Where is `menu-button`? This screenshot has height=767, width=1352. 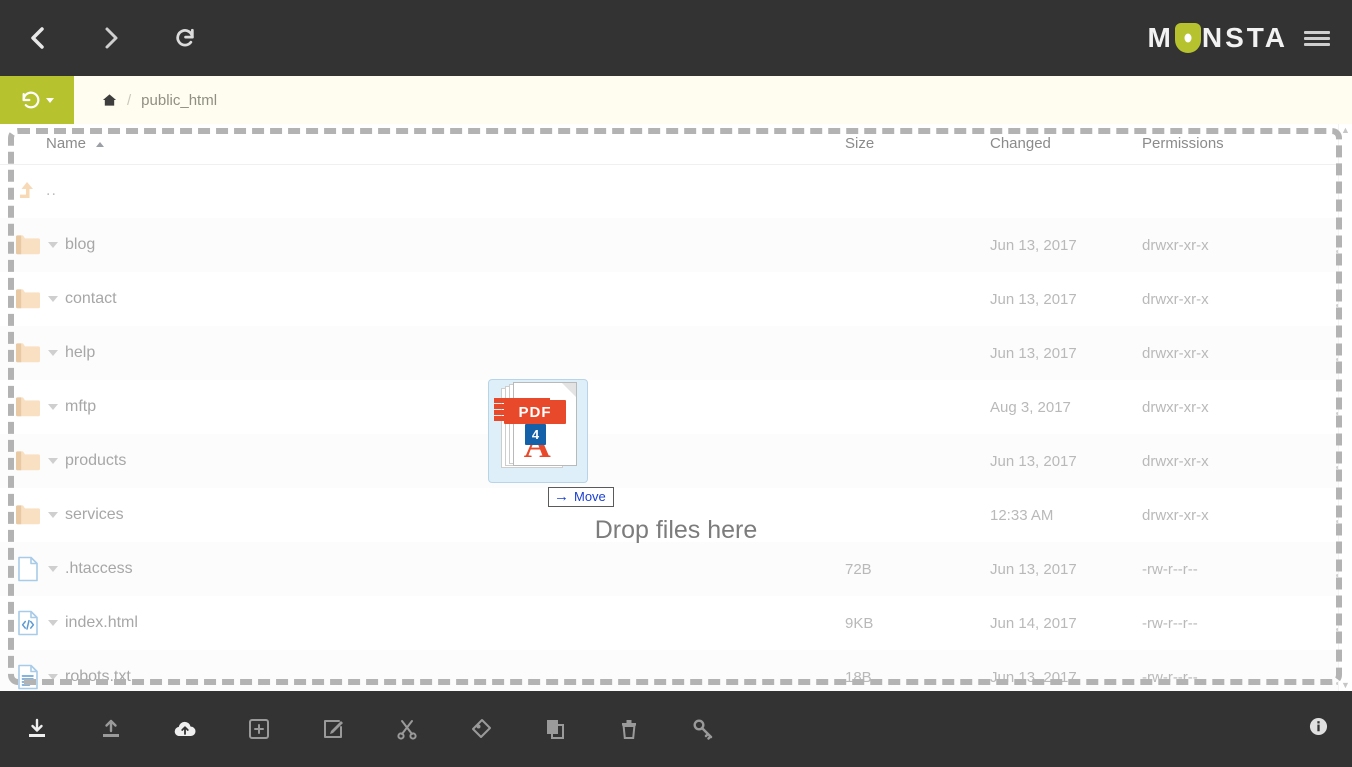 menu-button is located at coordinates (1317, 38).